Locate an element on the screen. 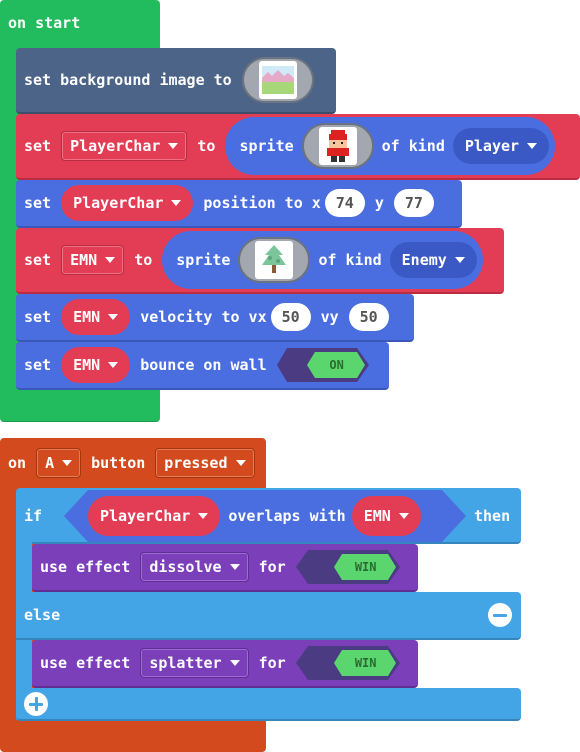 This screenshot has height=752, width=580. player-sprite-thumbnail-icon is located at coordinates (337, 146).